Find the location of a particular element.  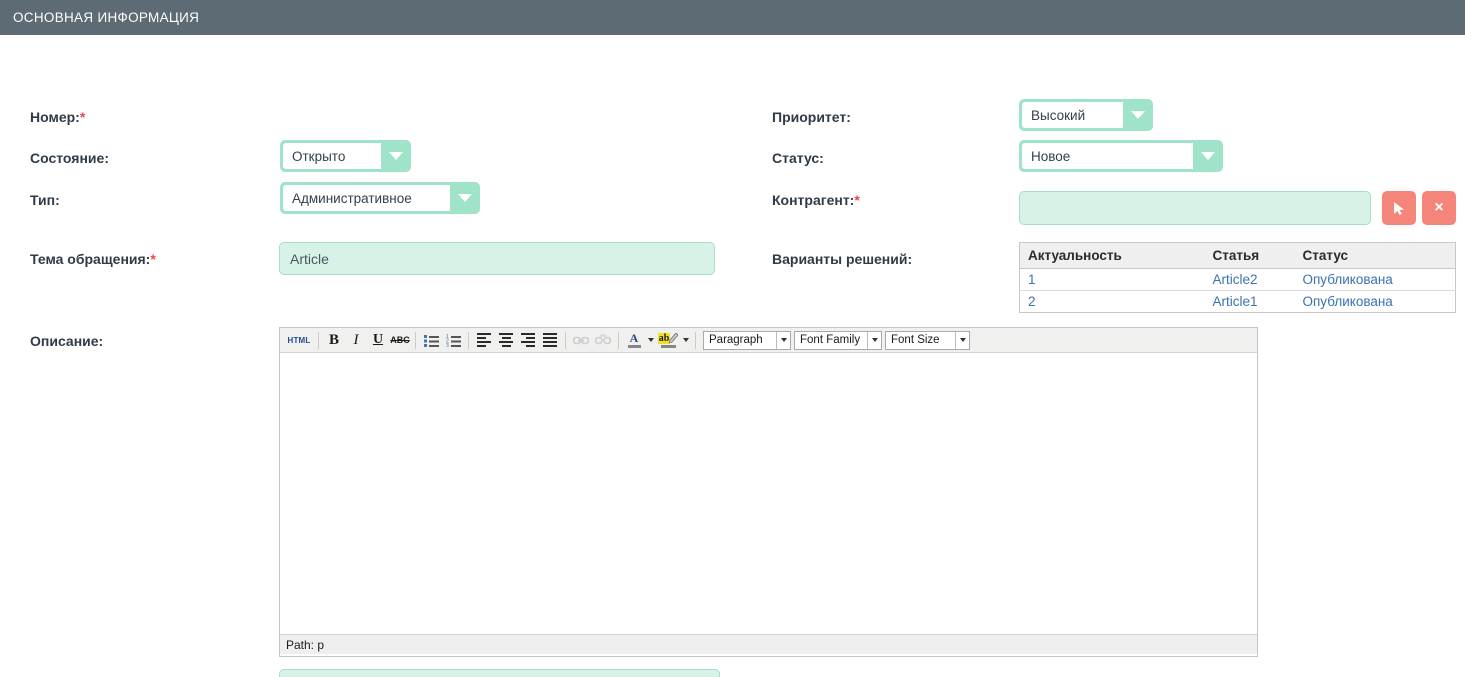

label-number: Номер:* is located at coordinates (58, 117).